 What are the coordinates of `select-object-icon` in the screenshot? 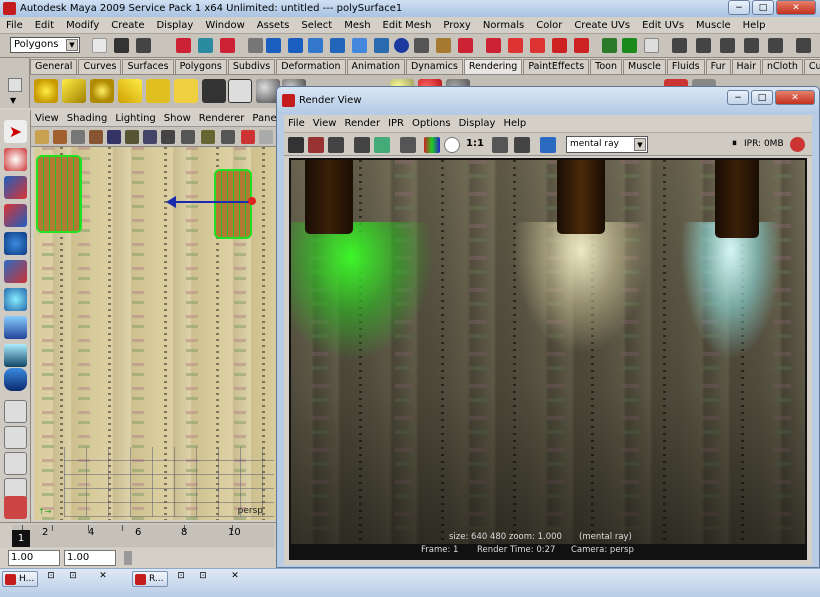 It's located at (205, 45).